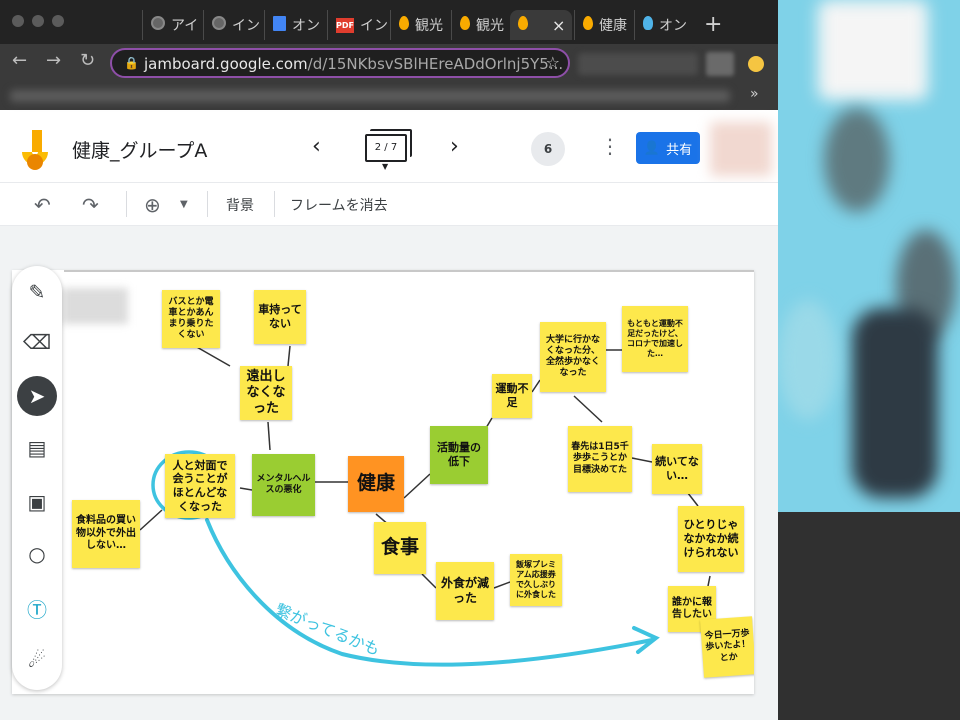  I want to click on bookmarks-overflow-icon: », so click(754, 94).